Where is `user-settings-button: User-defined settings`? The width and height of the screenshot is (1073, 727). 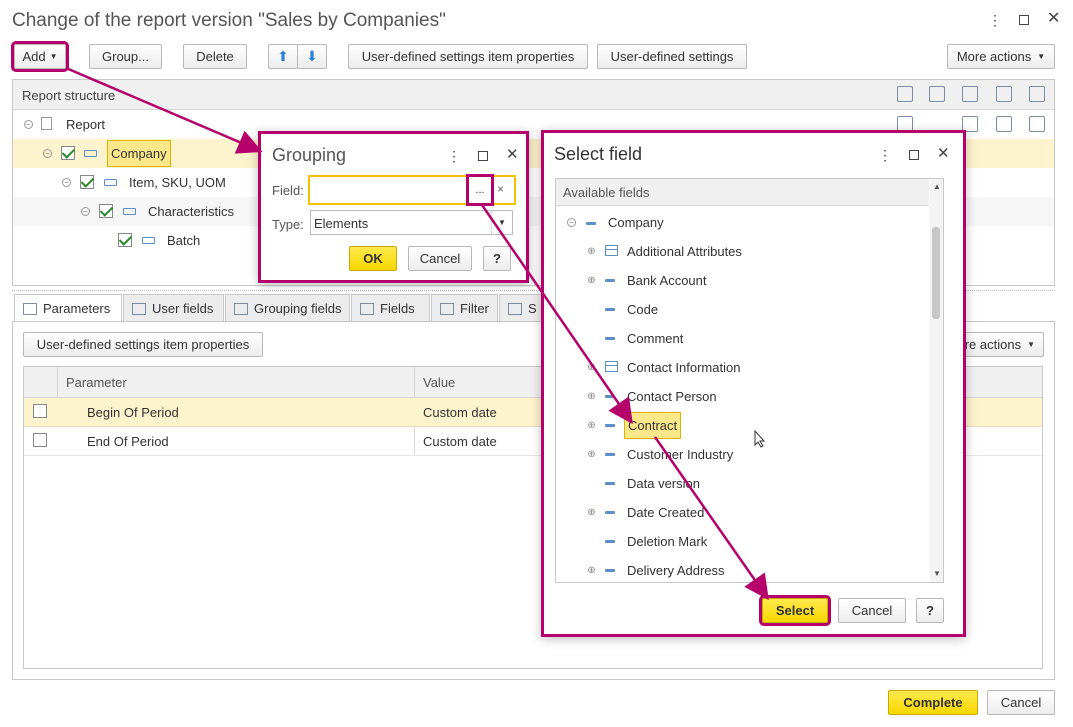 user-settings-button: User-defined settings is located at coordinates (672, 56).